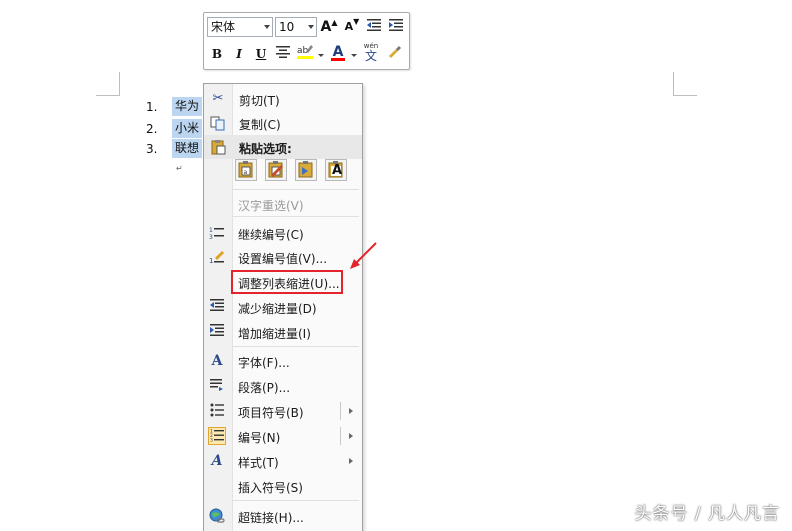 This screenshot has width=792, height=531. Describe the element at coordinates (217, 233) in the screenshot. I see `continue-numbering-icon: 13` at that location.